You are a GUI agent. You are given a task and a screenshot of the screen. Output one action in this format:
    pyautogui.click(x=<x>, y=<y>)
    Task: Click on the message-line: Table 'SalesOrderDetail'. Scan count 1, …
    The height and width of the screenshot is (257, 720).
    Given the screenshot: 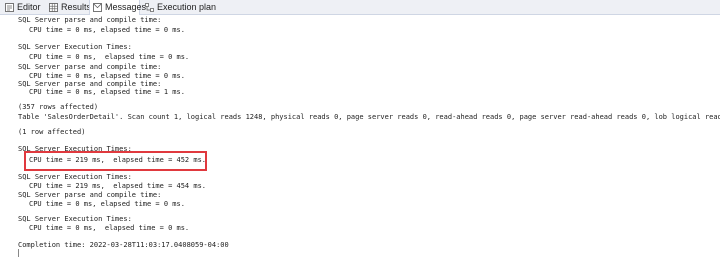 What is the action you would take?
    pyautogui.click(x=369, y=117)
    